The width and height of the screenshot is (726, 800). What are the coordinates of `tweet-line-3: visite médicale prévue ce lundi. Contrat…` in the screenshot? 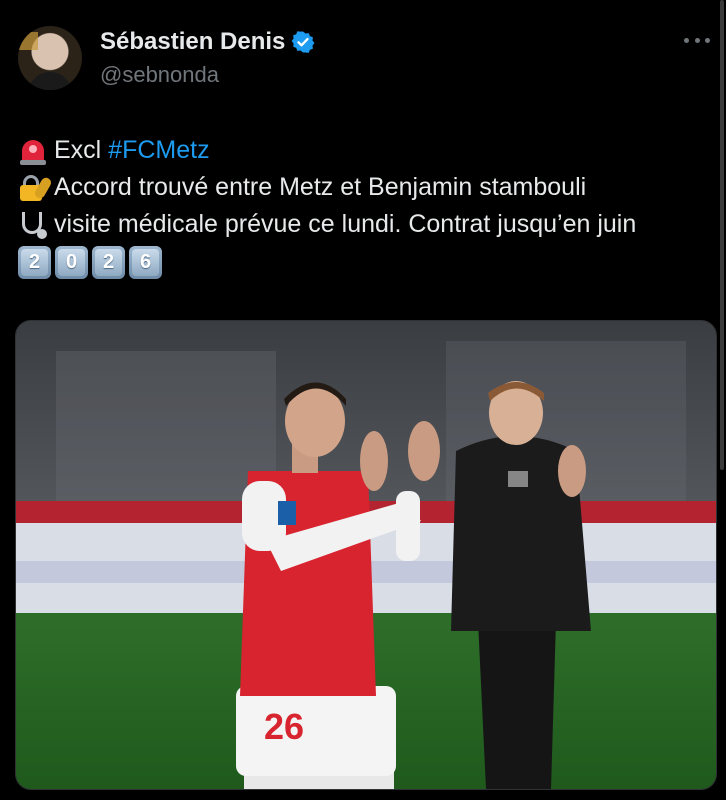 It's located at (363, 224).